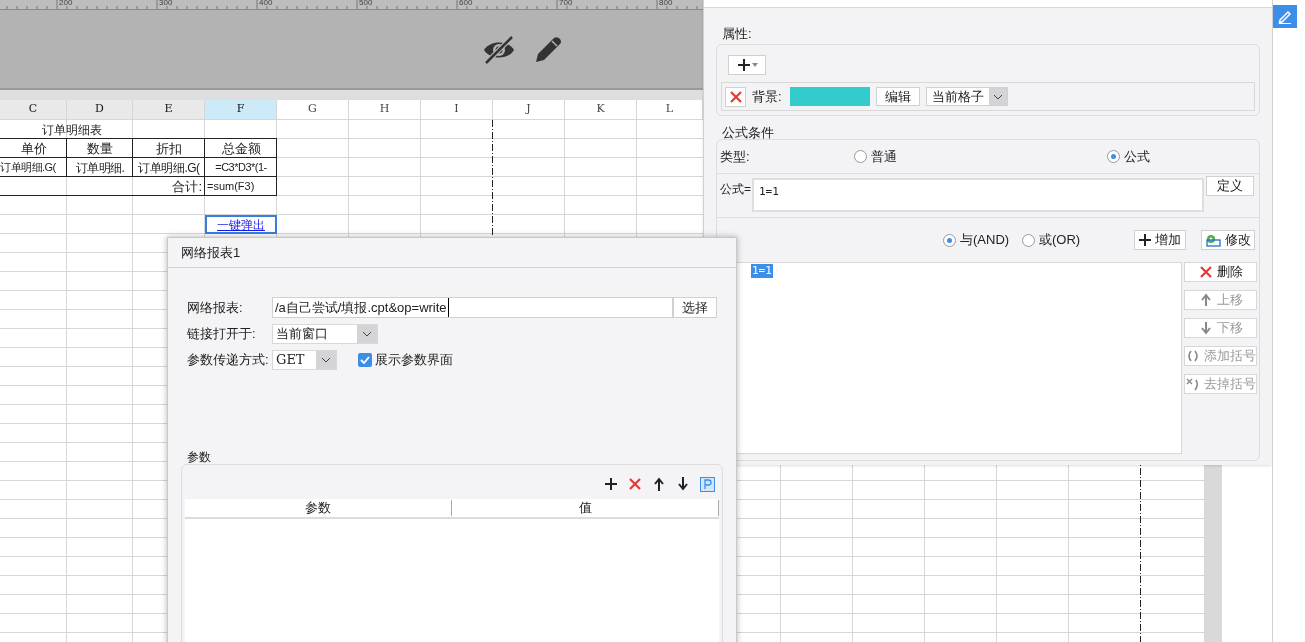 Image resolution: width=1305 pixels, height=642 pixels. What do you see at coordinates (499, 50) in the screenshot?
I see `eye-slash-icon` at bounding box center [499, 50].